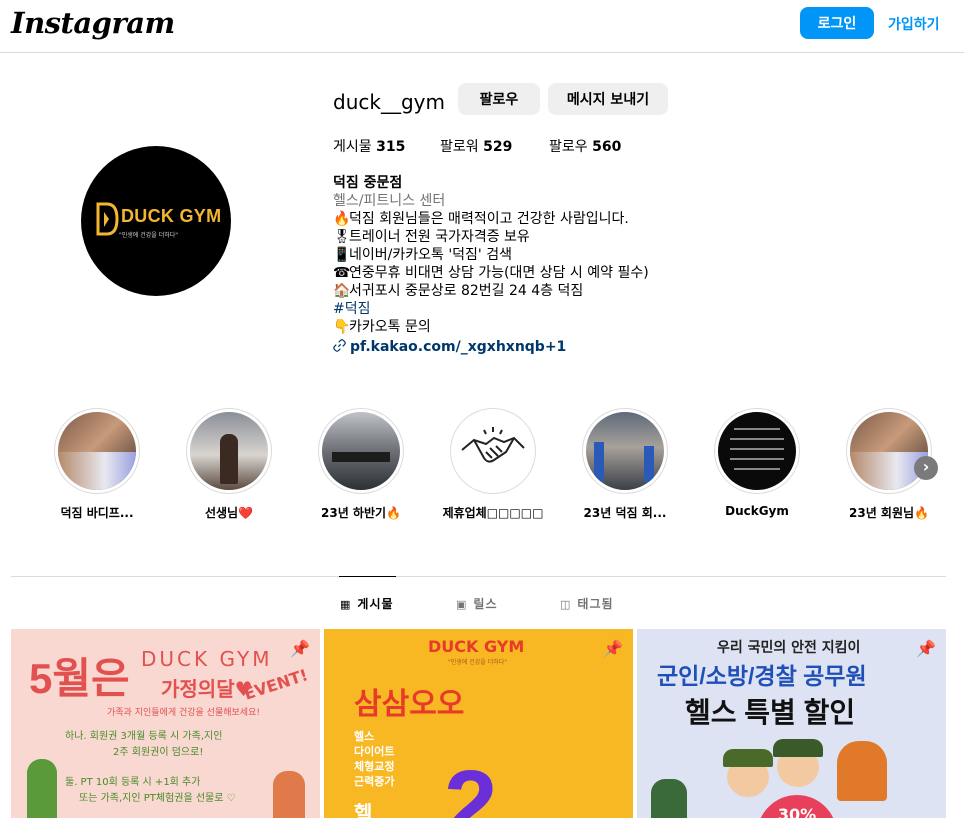  I want to click on stat-following-label: 팔로우, so click(568, 147).